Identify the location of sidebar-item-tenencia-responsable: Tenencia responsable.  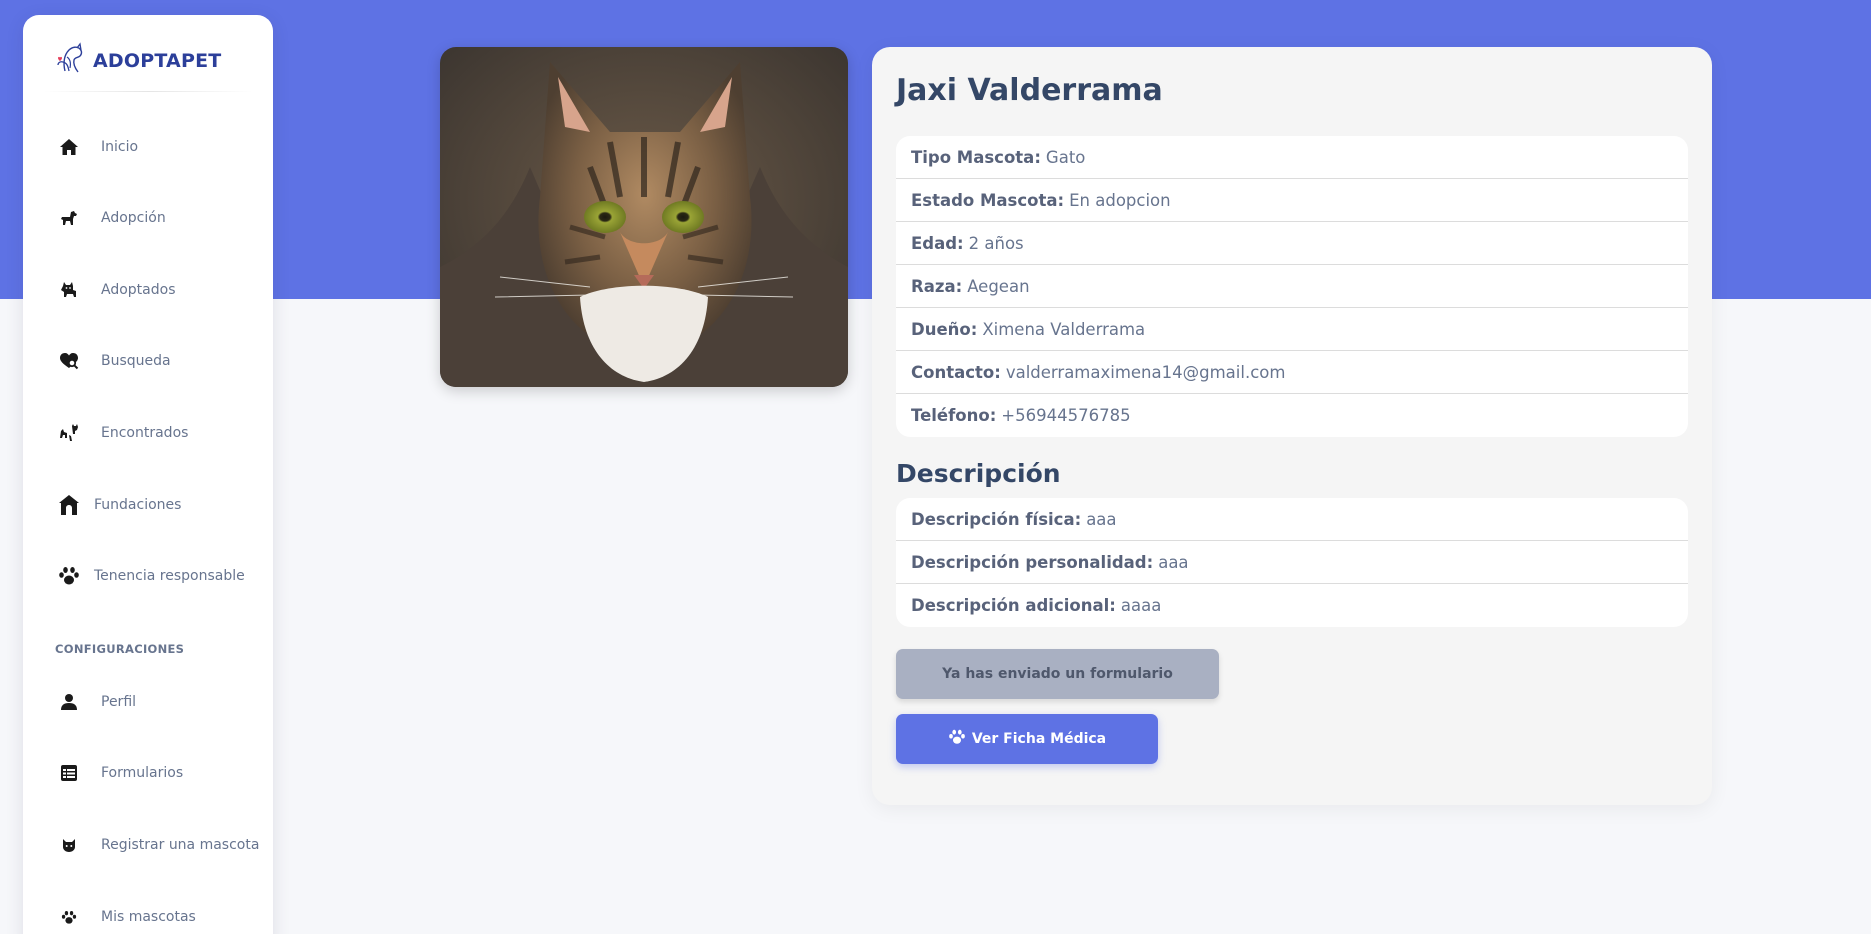
(162, 576).